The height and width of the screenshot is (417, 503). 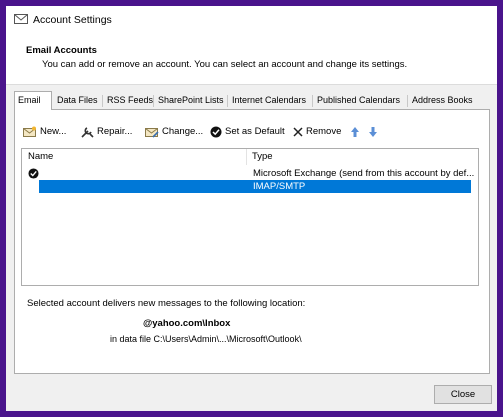 What do you see at coordinates (251, 20) in the screenshot?
I see `title-bar: Account Settings` at bounding box center [251, 20].